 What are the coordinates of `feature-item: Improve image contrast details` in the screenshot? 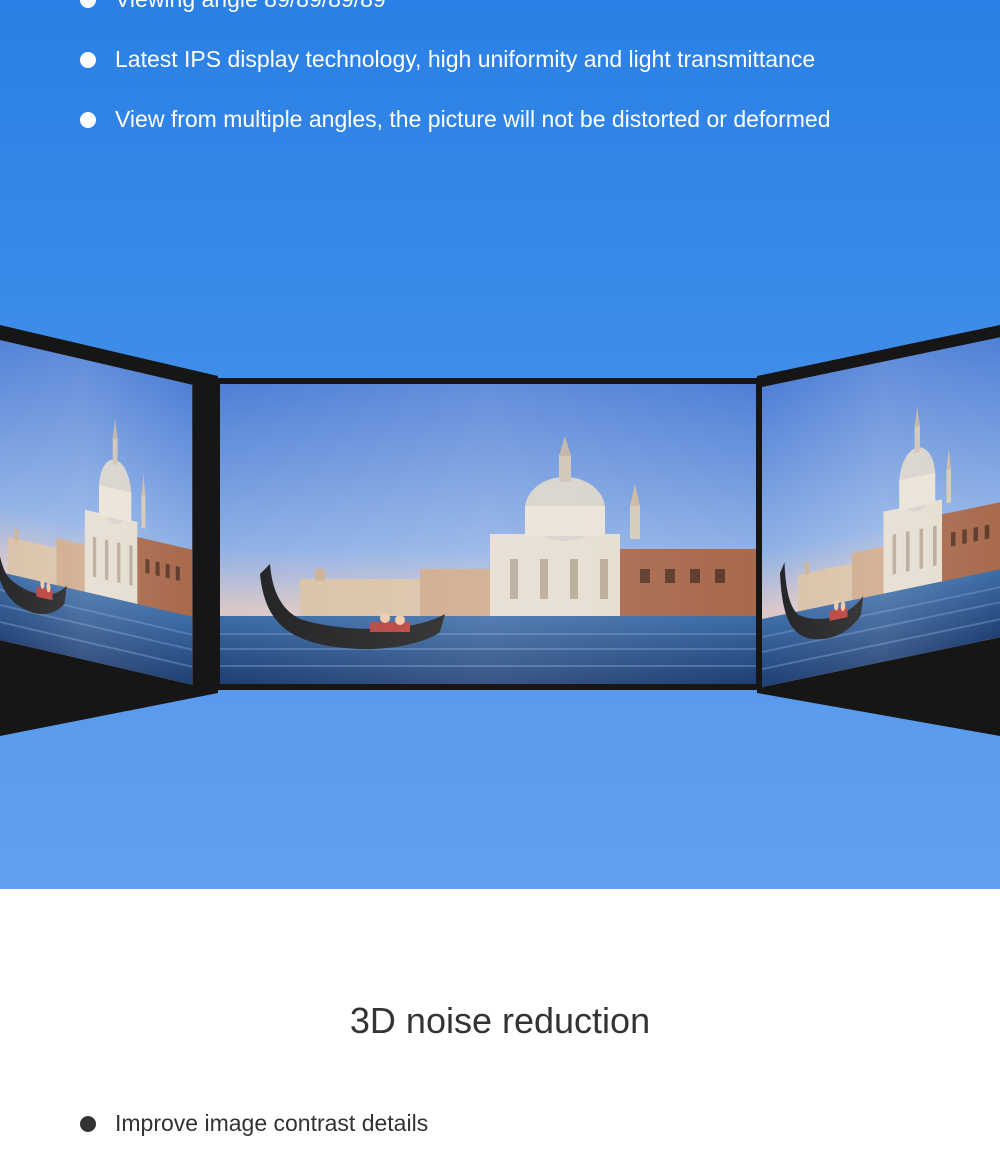 It's located at (254, 1123).